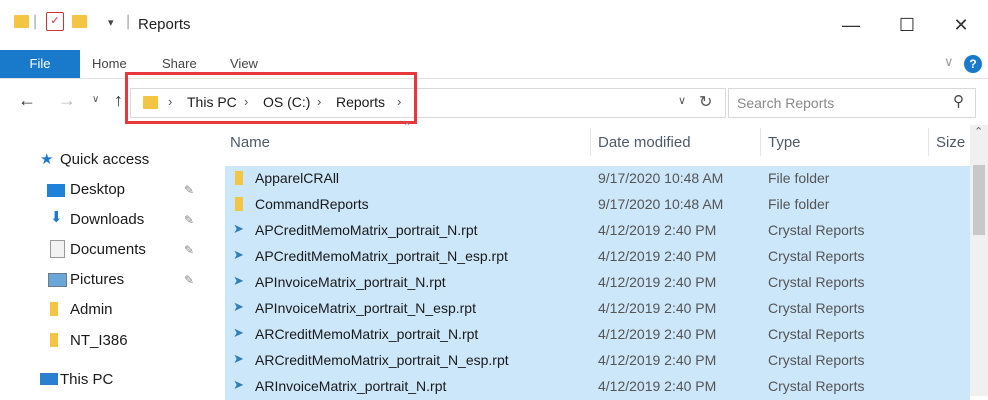 The image size is (988, 400). What do you see at coordinates (351, 386) in the screenshot?
I see `file-name: ARInvoiceMatrix_portrait_N.rpt` at bounding box center [351, 386].